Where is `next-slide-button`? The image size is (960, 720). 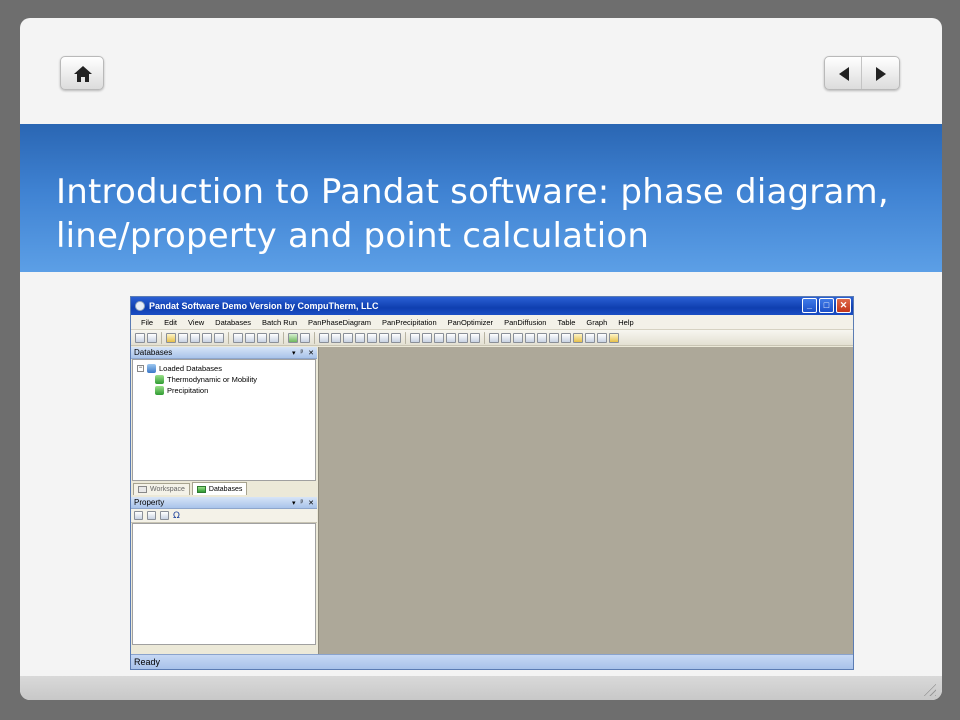 next-slide-button is located at coordinates (880, 73).